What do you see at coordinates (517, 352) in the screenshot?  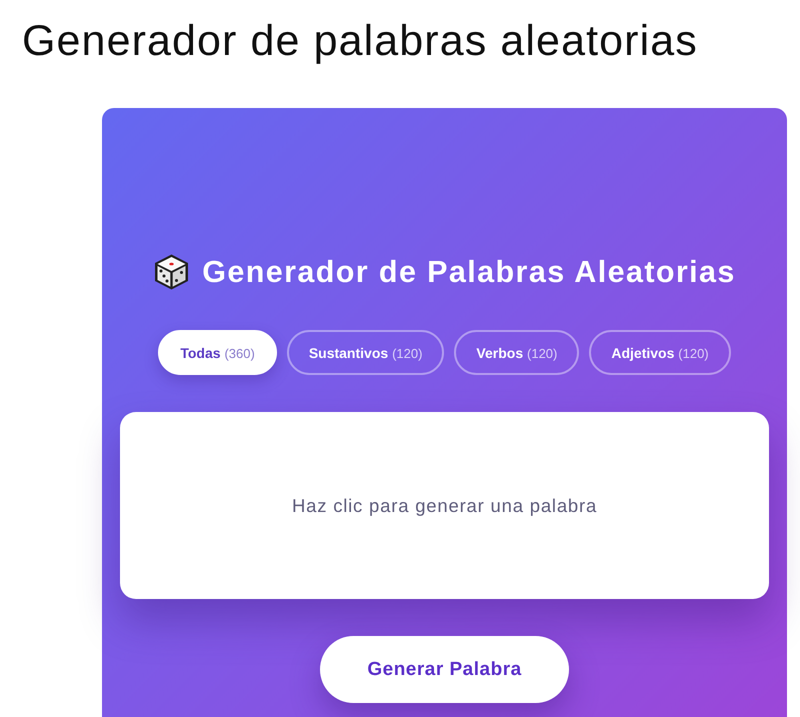 I see `category-tab: Verbos (120)` at bounding box center [517, 352].